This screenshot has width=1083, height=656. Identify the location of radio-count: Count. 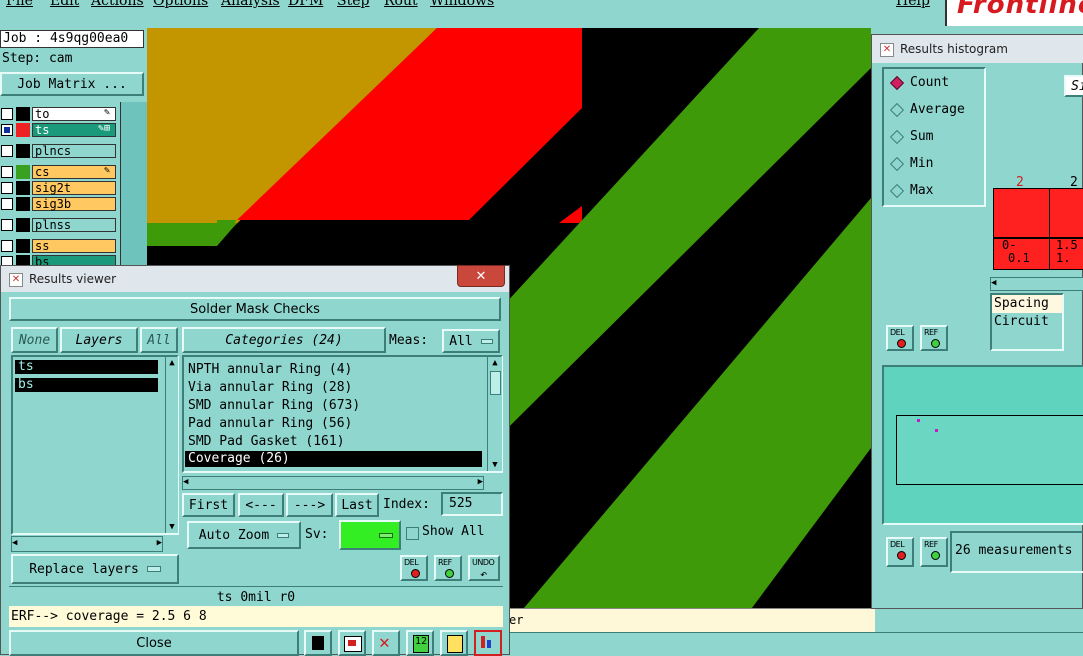
(919, 83).